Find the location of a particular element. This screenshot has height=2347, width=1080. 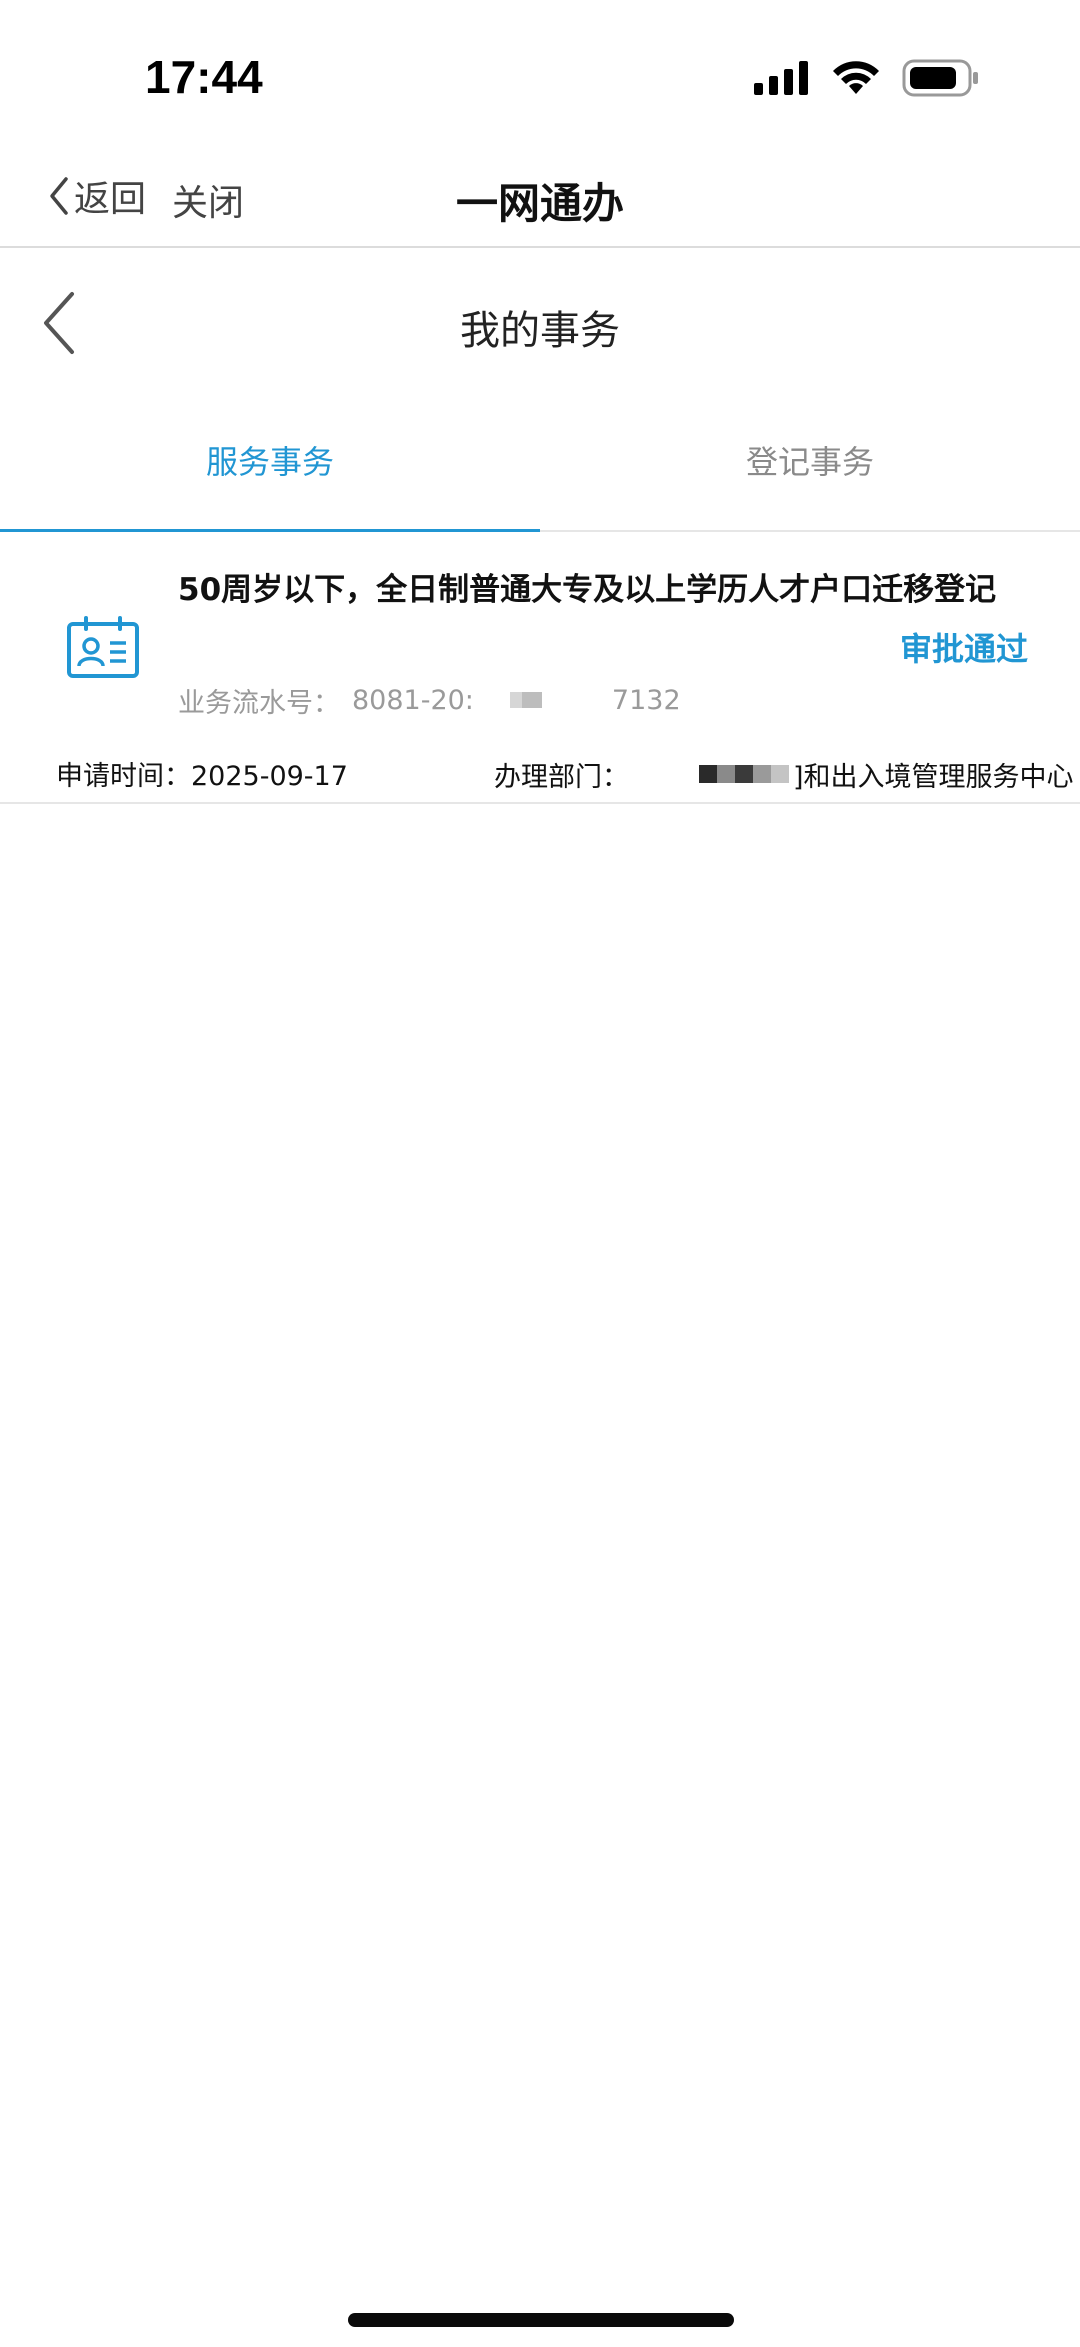

department-row: 办理部门： ]和出入境管理服务中心 is located at coordinates (784, 774).